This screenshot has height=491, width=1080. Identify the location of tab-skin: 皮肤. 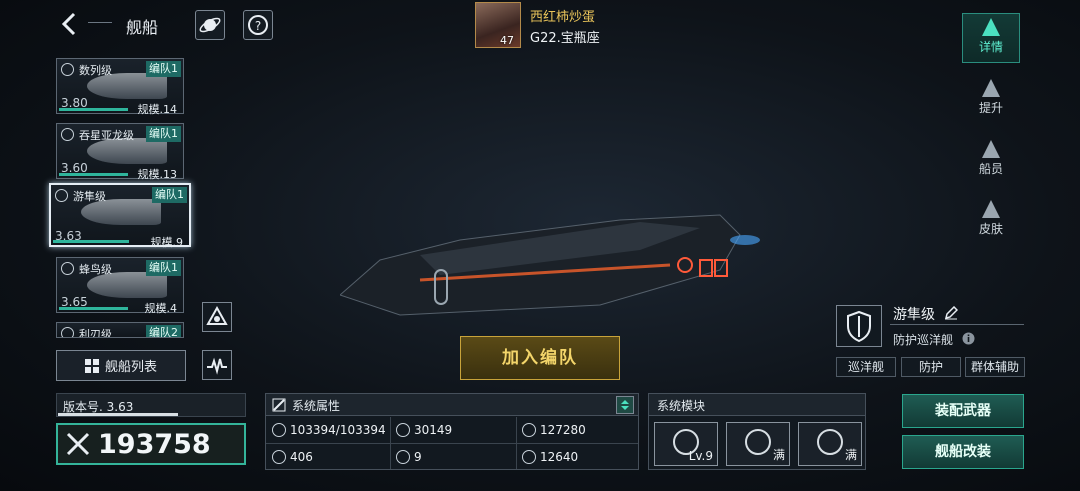
(991, 221).